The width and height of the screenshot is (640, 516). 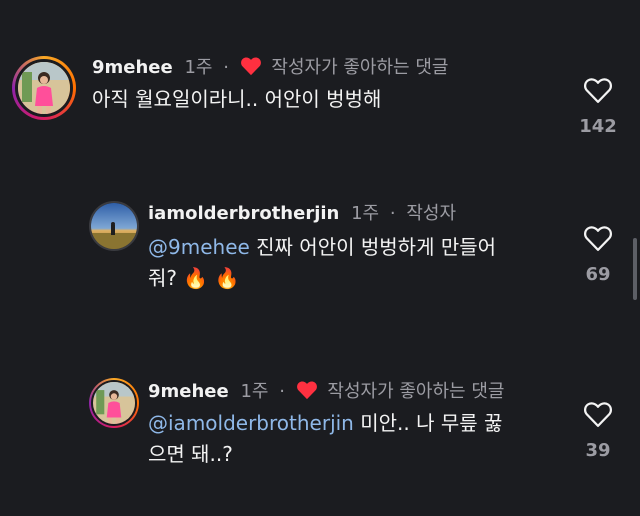 What do you see at coordinates (635, 269) in the screenshot?
I see `scrollbar` at bounding box center [635, 269].